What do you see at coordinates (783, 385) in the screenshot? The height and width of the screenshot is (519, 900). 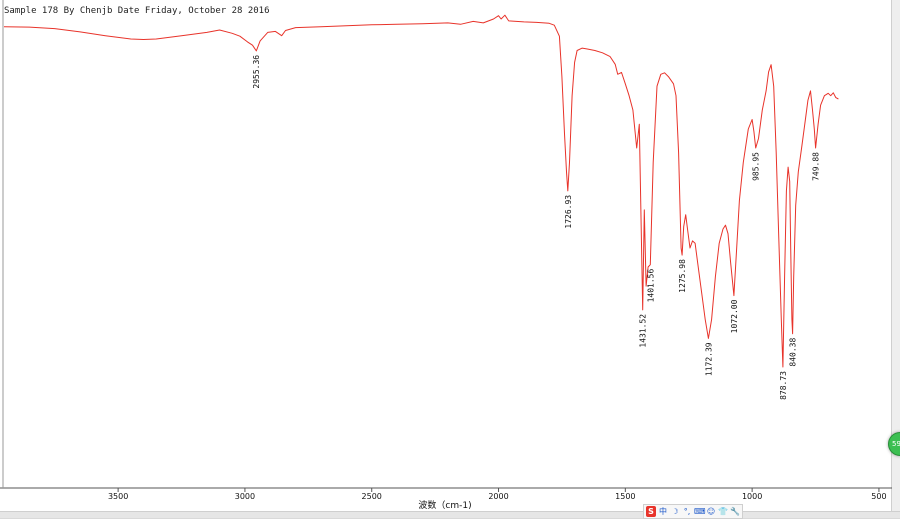 I see `peak-label: 878.73` at bounding box center [783, 385].